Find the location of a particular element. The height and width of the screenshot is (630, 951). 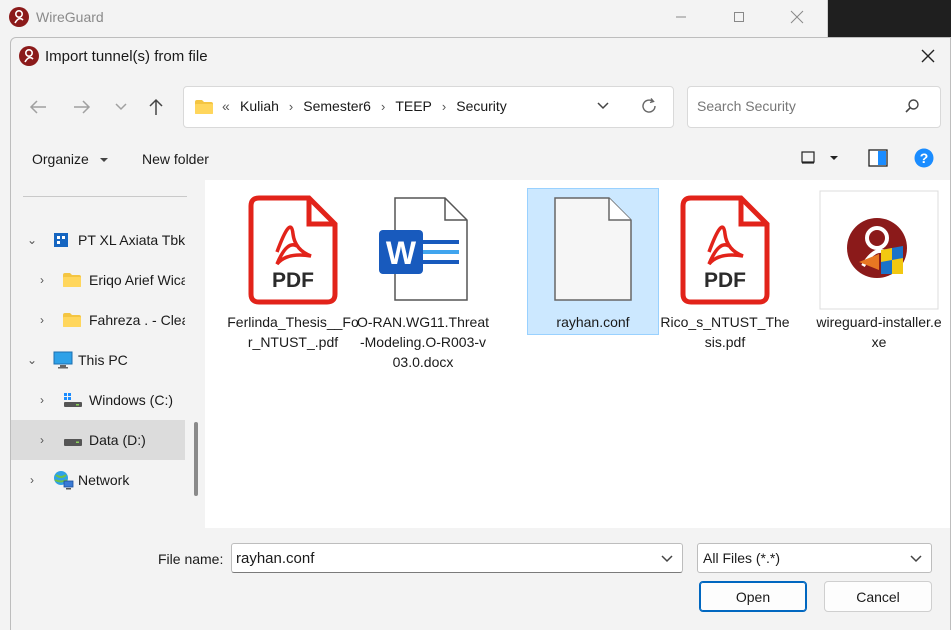

minimize-button is located at coordinates (681, 17).